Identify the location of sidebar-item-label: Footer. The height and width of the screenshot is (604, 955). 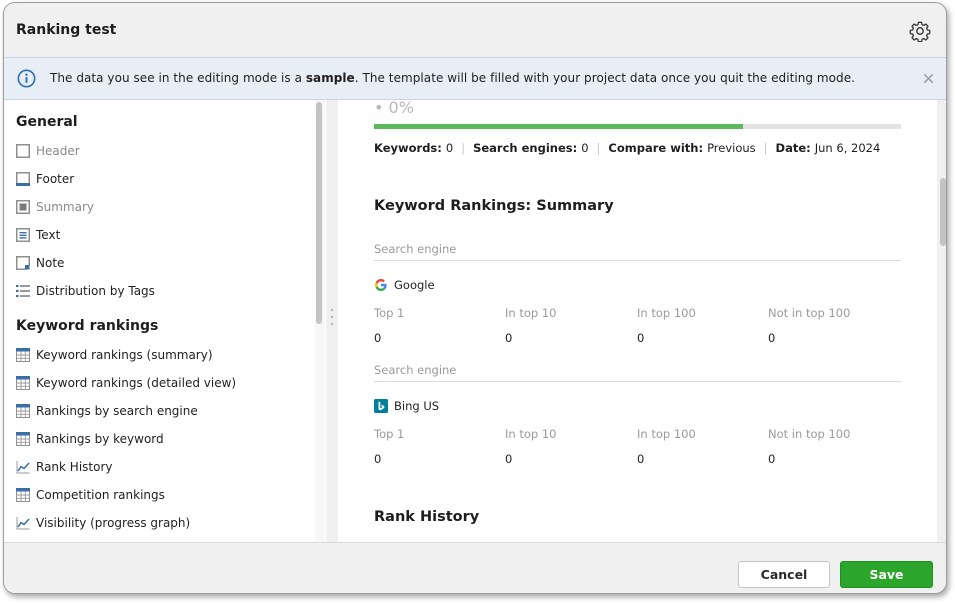
(55, 179).